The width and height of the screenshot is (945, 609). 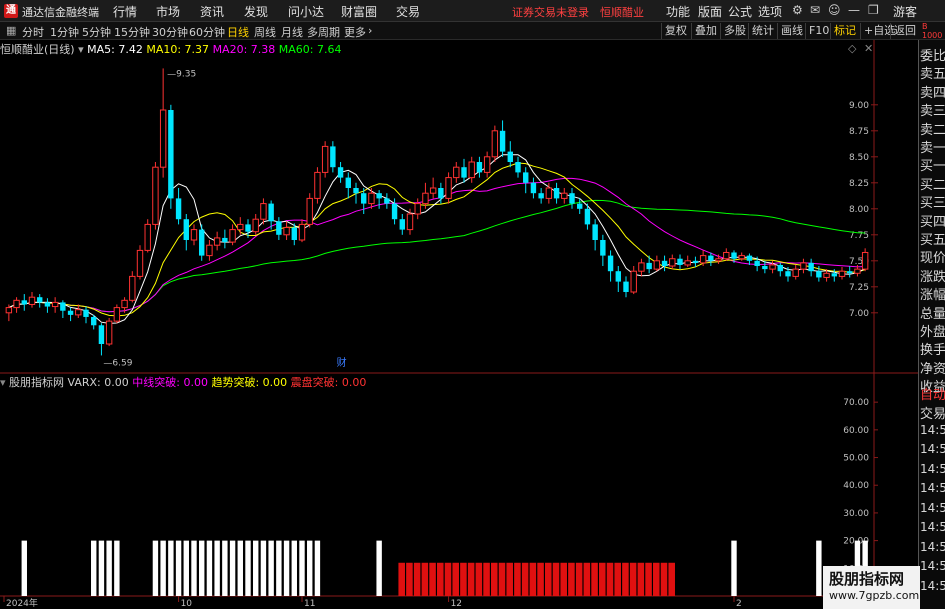 What do you see at coordinates (306, 11) in the screenshot?
I see `menu-wenxiaoda: 问小达` at bounding box center [306, 11].